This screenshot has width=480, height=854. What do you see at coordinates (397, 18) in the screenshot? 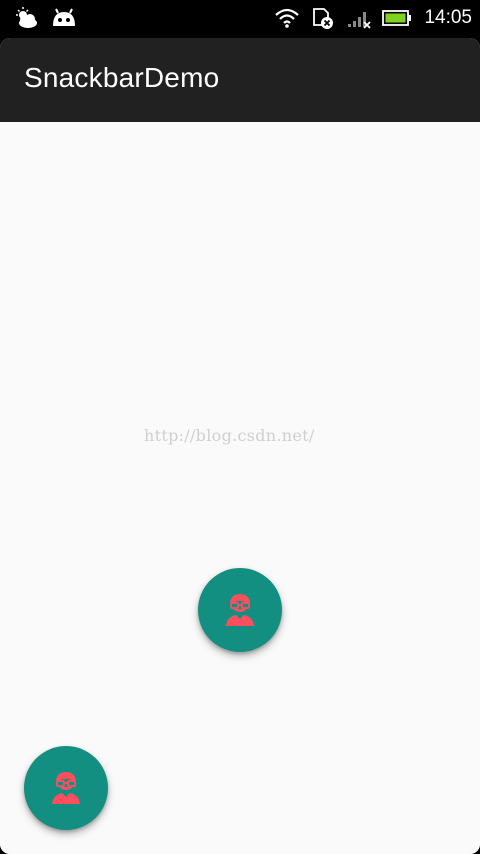
I see `battery-icon` at bounding box center [397, 18].